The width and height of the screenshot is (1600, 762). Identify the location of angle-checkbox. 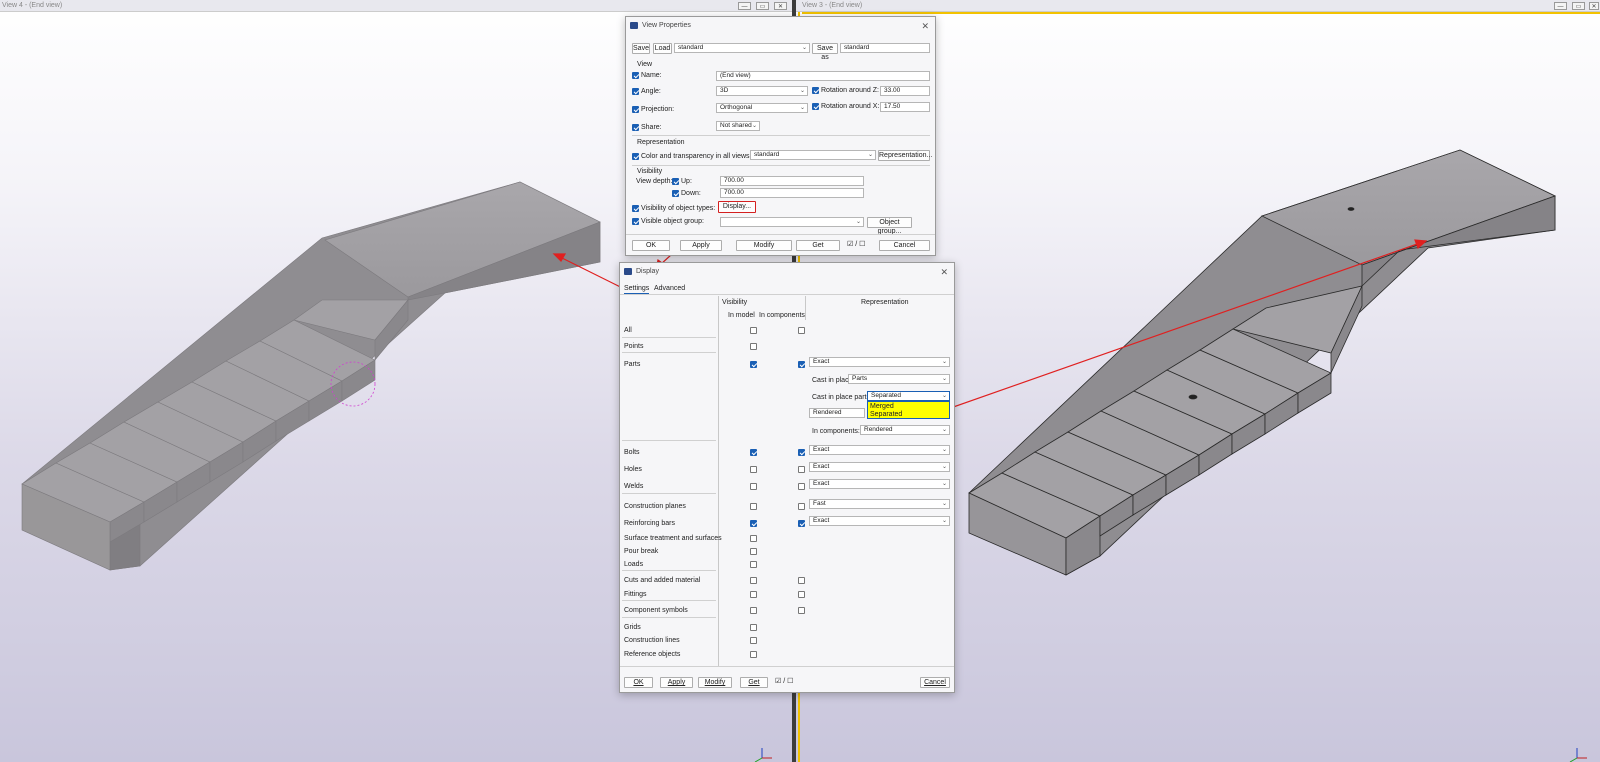
(635, 91).